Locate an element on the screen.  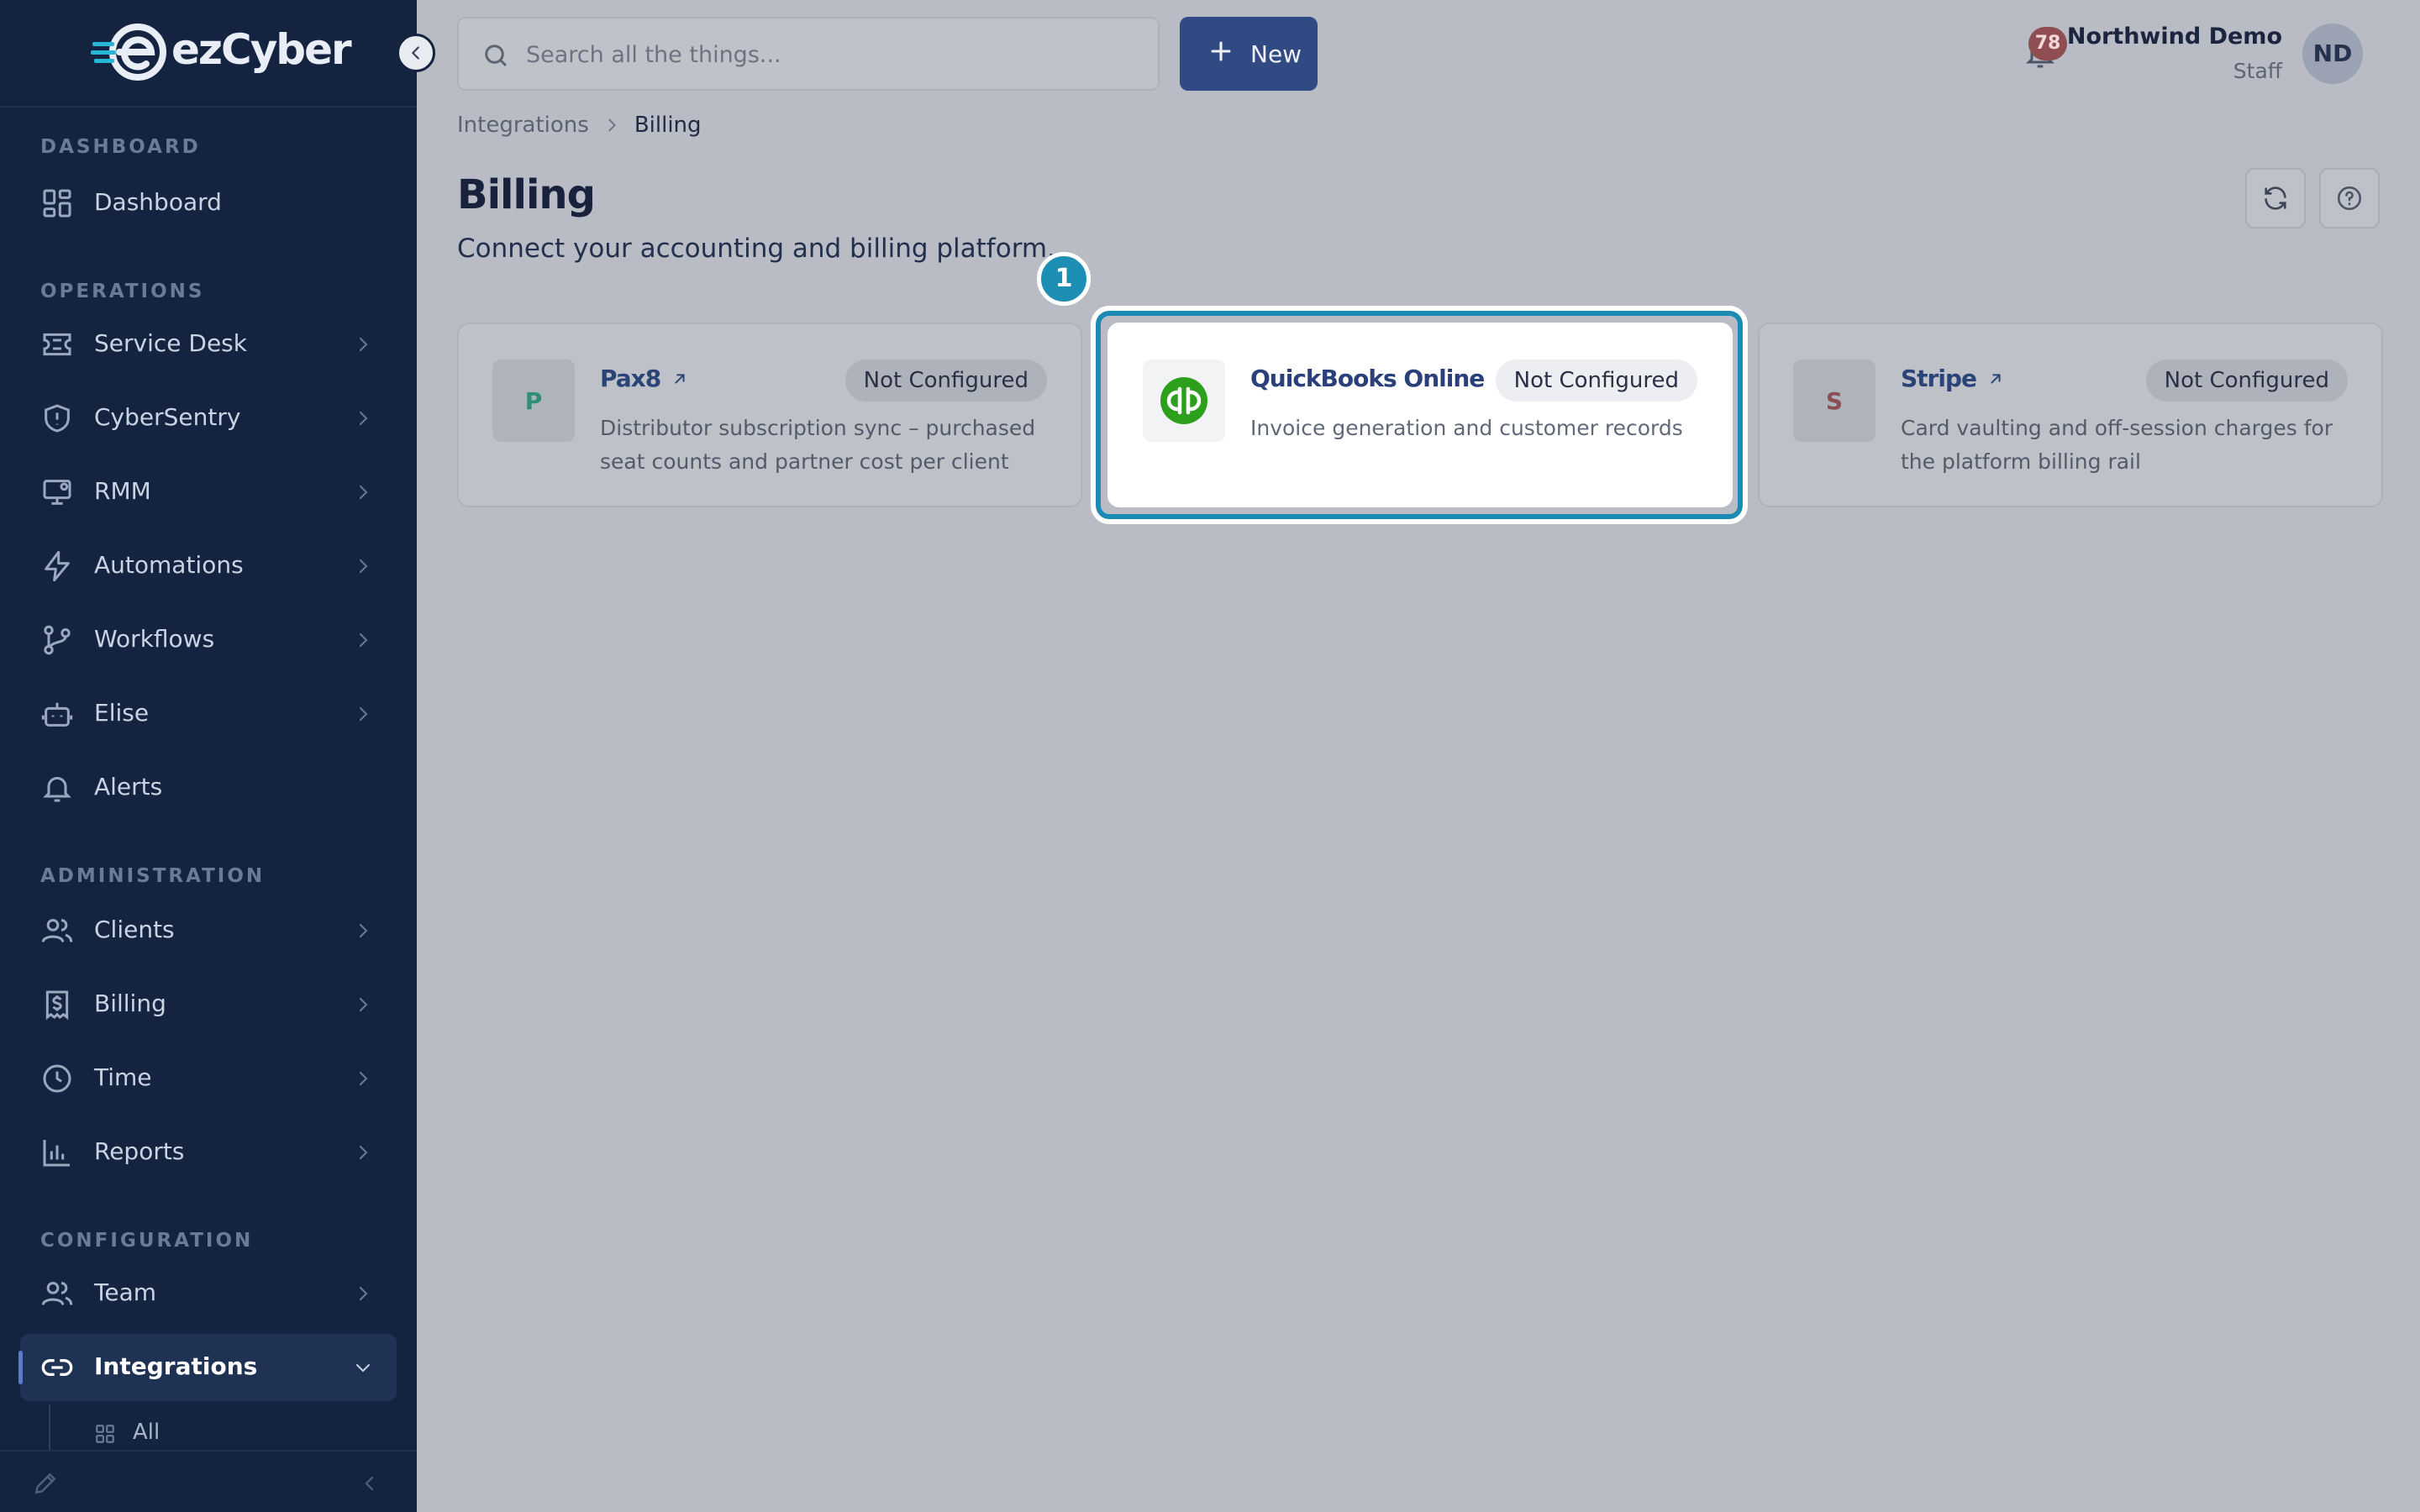
quickbooks-logo-icon is located at coordinates (1183, 400).